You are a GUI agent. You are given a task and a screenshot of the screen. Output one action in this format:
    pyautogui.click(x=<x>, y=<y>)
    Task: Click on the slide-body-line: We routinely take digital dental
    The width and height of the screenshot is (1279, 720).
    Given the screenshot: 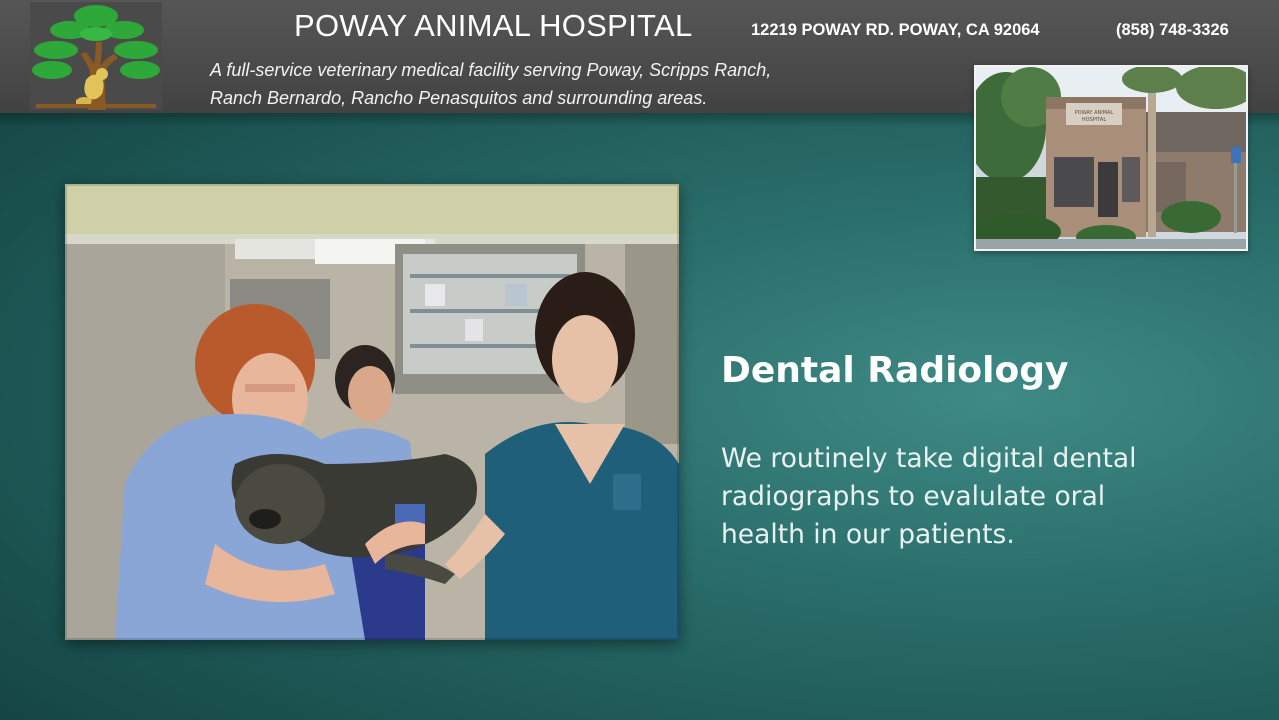 What is the action you would take?
    pyautogui.click(x=929, y=458)
    